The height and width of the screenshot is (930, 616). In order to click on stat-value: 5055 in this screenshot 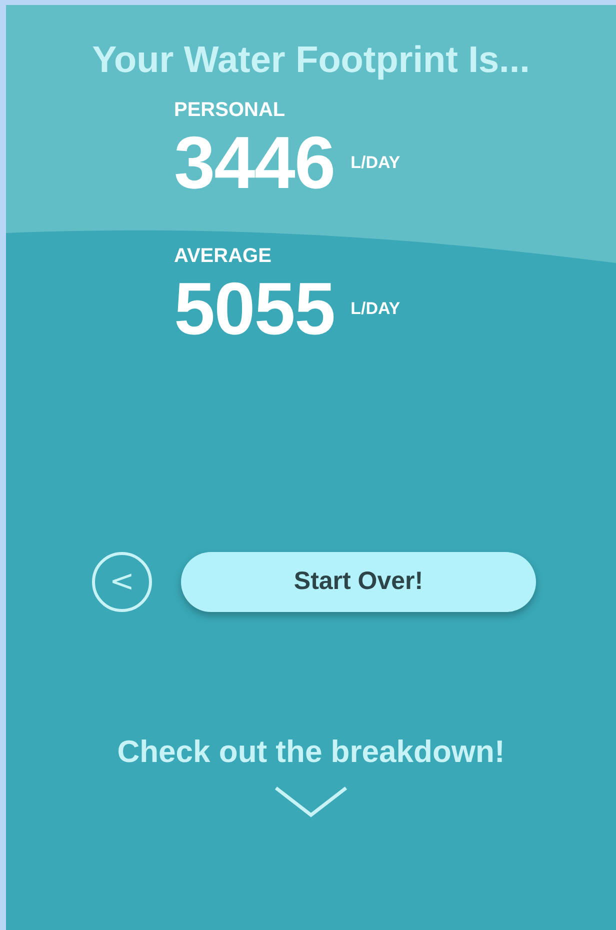, I will do `click(254, 309)`.